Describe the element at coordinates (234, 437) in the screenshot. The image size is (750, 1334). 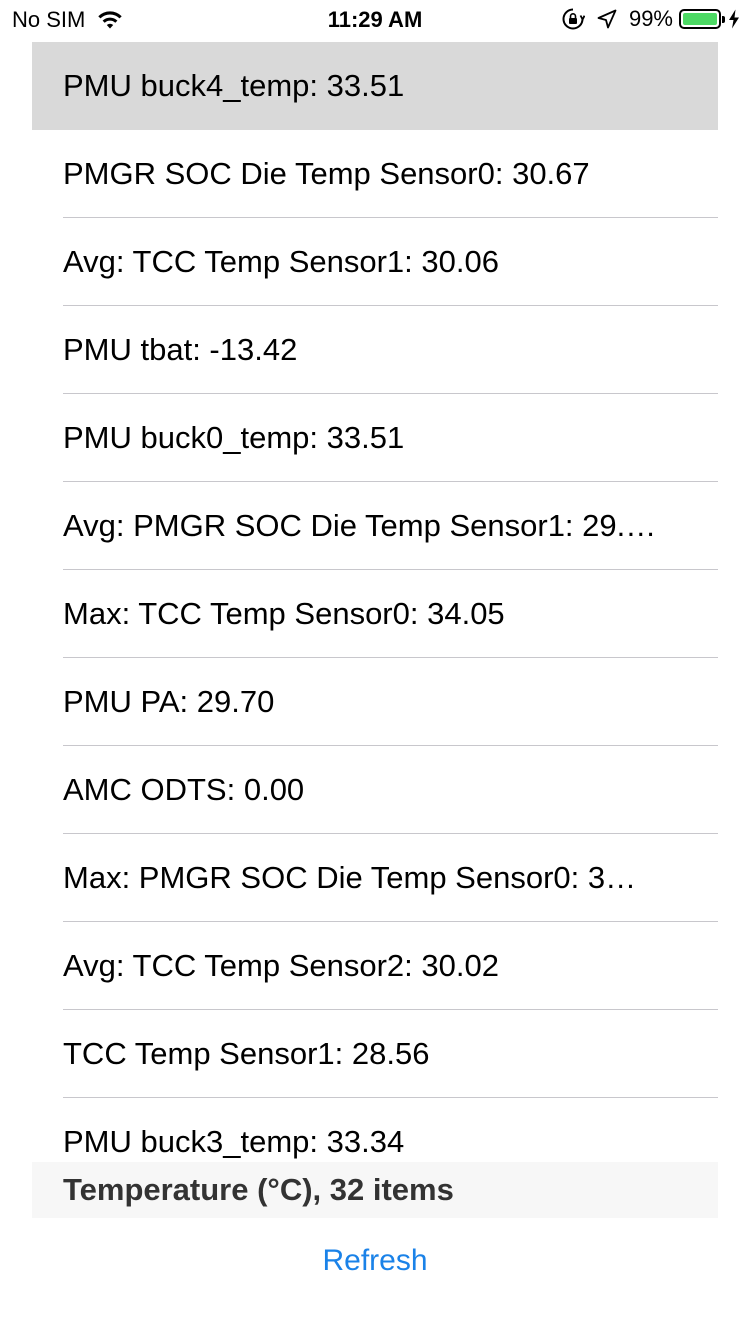
I see `list-item-label: PMU buck0_temp: 33.51` at that location.